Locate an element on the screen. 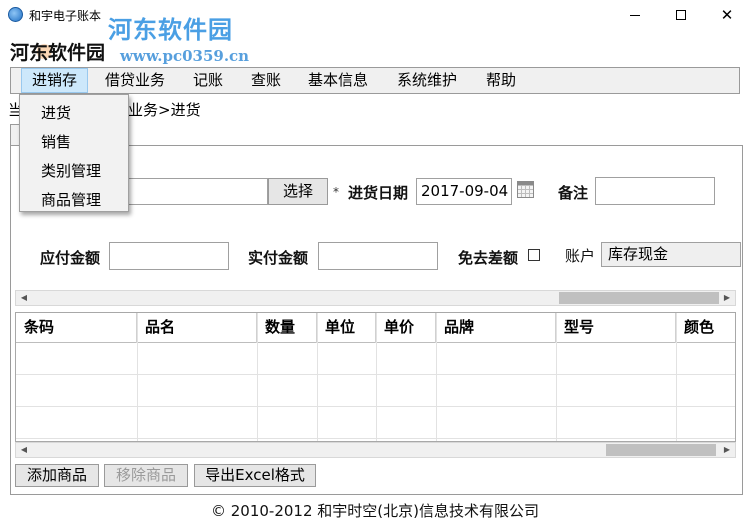 Image resolution: width=750 pixels, height=524 pixels. minimize-button is located at coordinates (635, 15).